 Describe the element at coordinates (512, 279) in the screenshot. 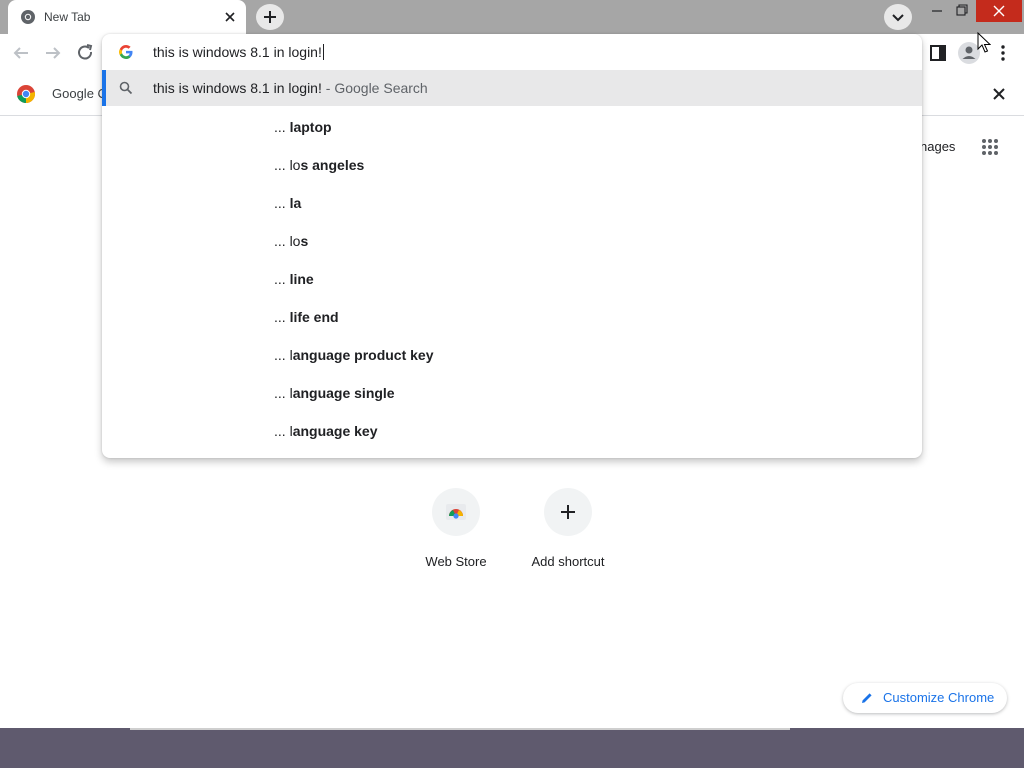

I see `omnibox-suggestion: ... line` at that location.